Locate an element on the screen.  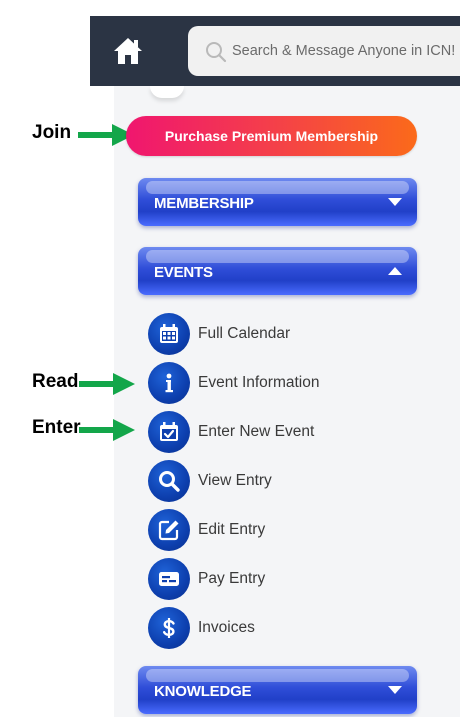
info-icon is located at coordinates (169, 383).